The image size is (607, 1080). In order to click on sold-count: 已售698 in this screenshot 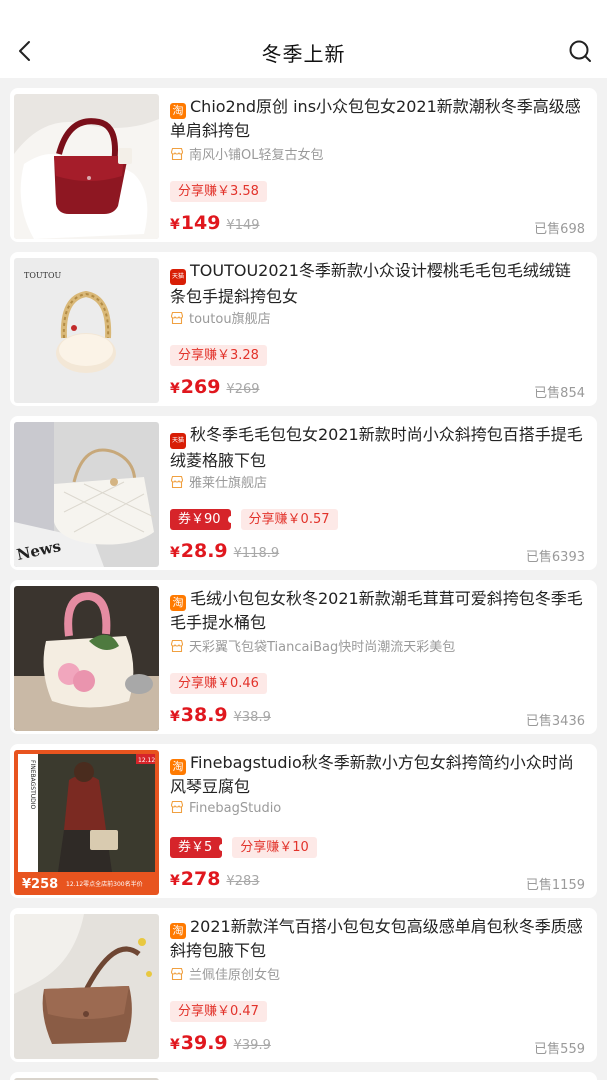, I will do `click(559, 229)`.